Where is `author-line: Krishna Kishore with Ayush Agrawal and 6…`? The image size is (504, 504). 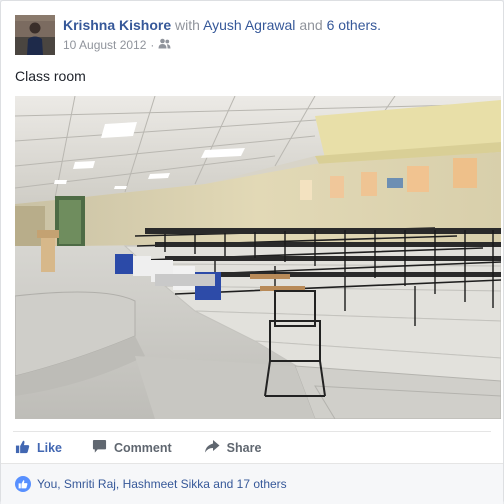 author-line: Krishna Kishore with Ayush Agrawal and 6… is located at coordinates (222, 25).